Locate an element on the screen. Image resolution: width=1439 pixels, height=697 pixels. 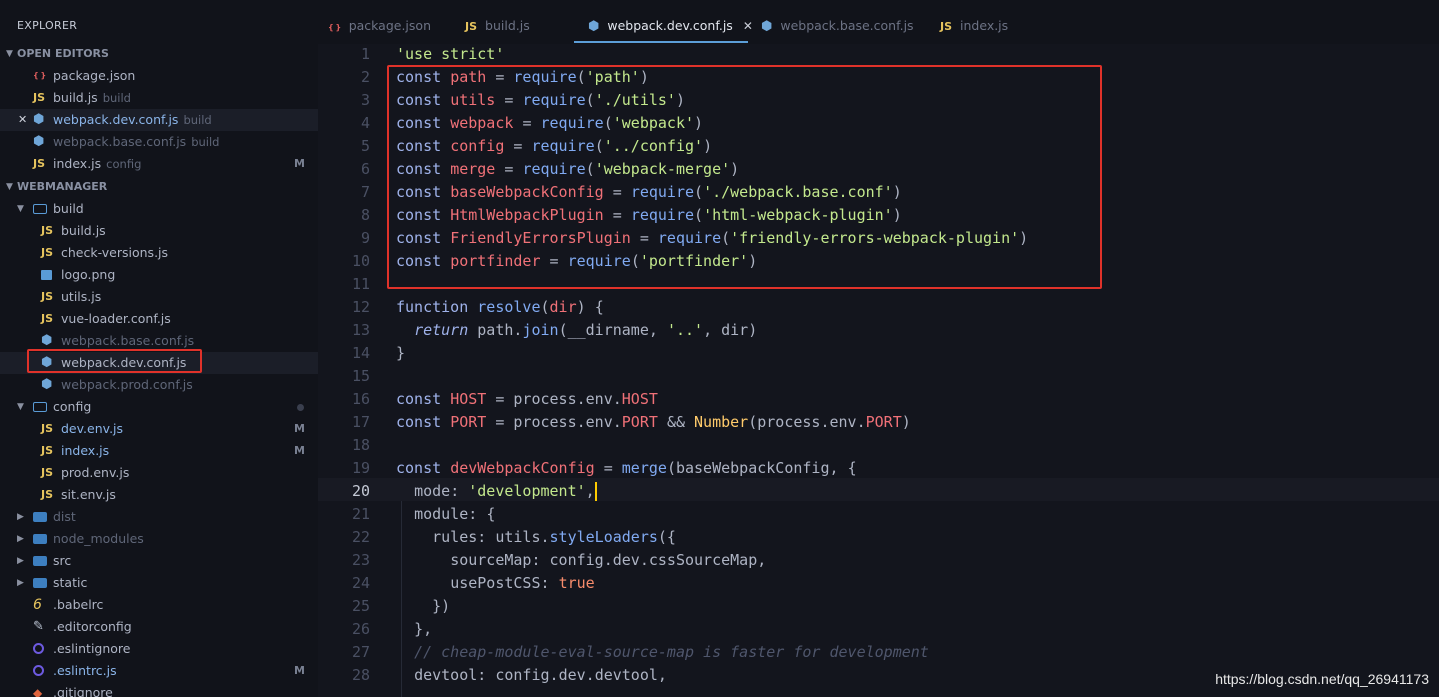
folder-build: ▼ build is located at coordinates (159, 209).